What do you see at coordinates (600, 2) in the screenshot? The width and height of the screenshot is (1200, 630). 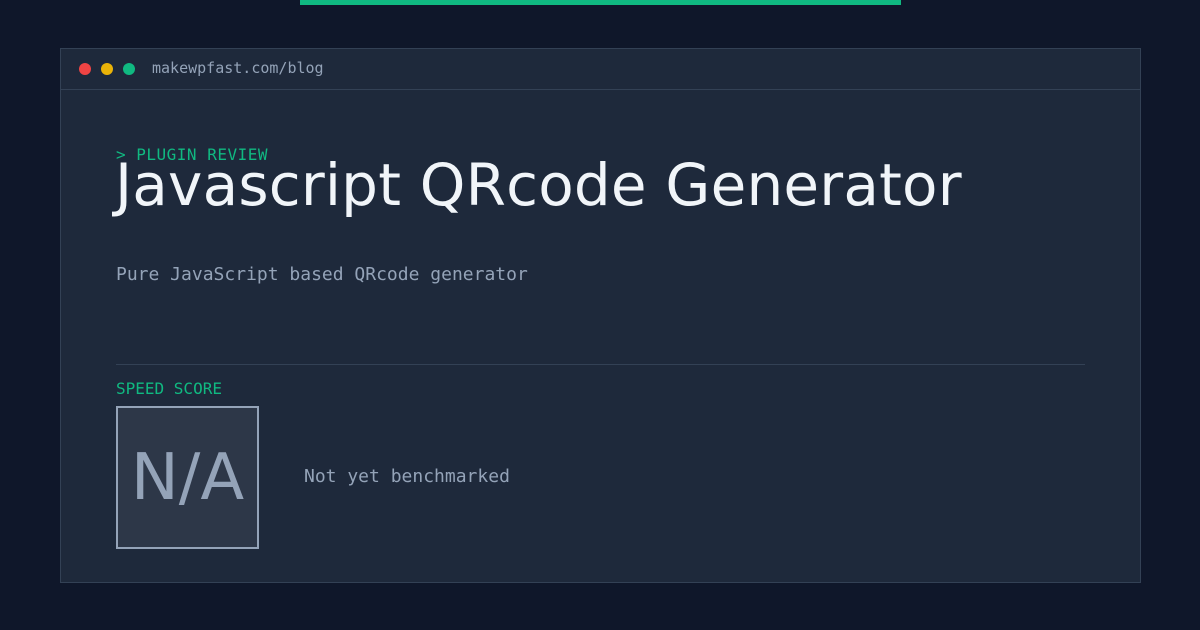 I see `top-accent-bar` at bounding box center [600, 2].